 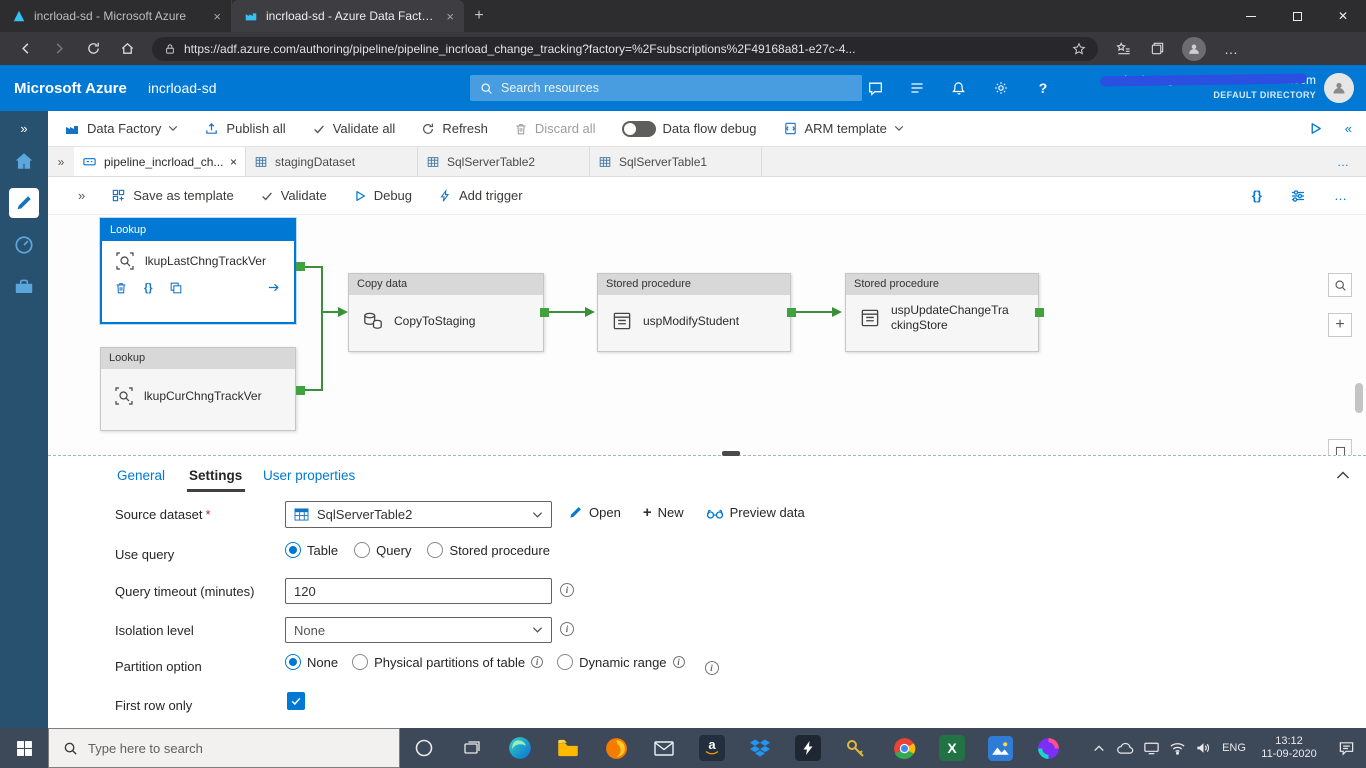 I want to click on panel-resize-handle, so click(x=731, y=453).